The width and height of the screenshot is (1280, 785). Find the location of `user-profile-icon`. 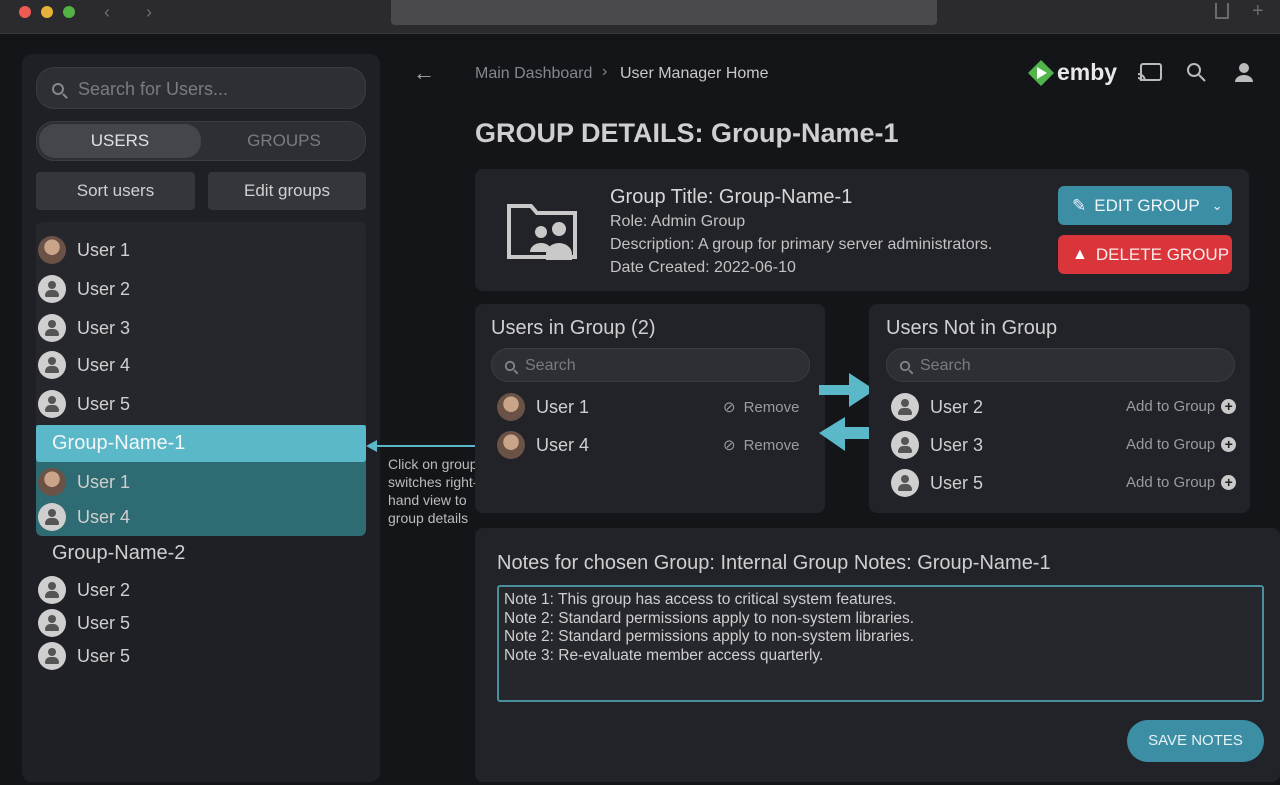

user-profile-icon is located at coordinates (1244, 72).